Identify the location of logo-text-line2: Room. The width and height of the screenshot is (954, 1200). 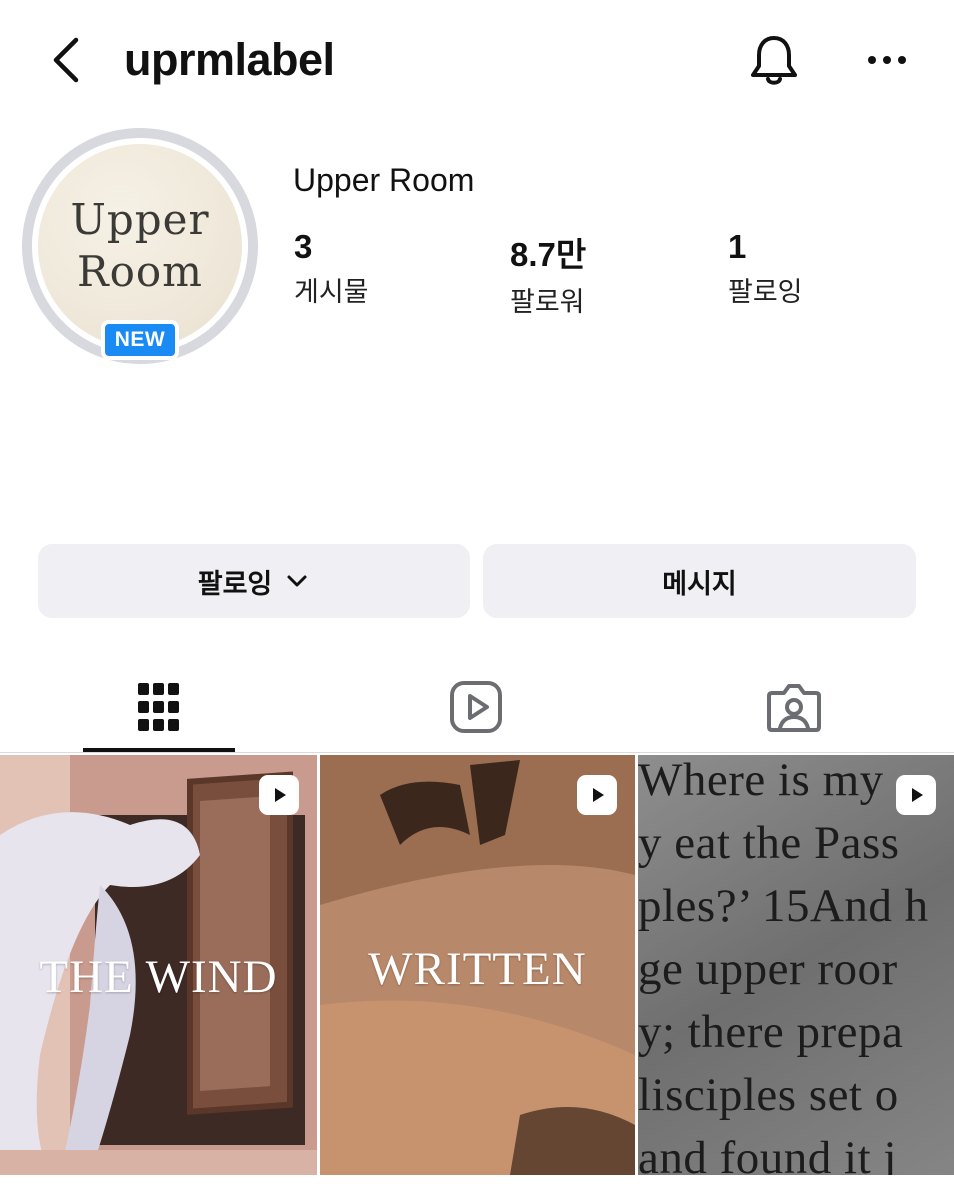
(140, 271).